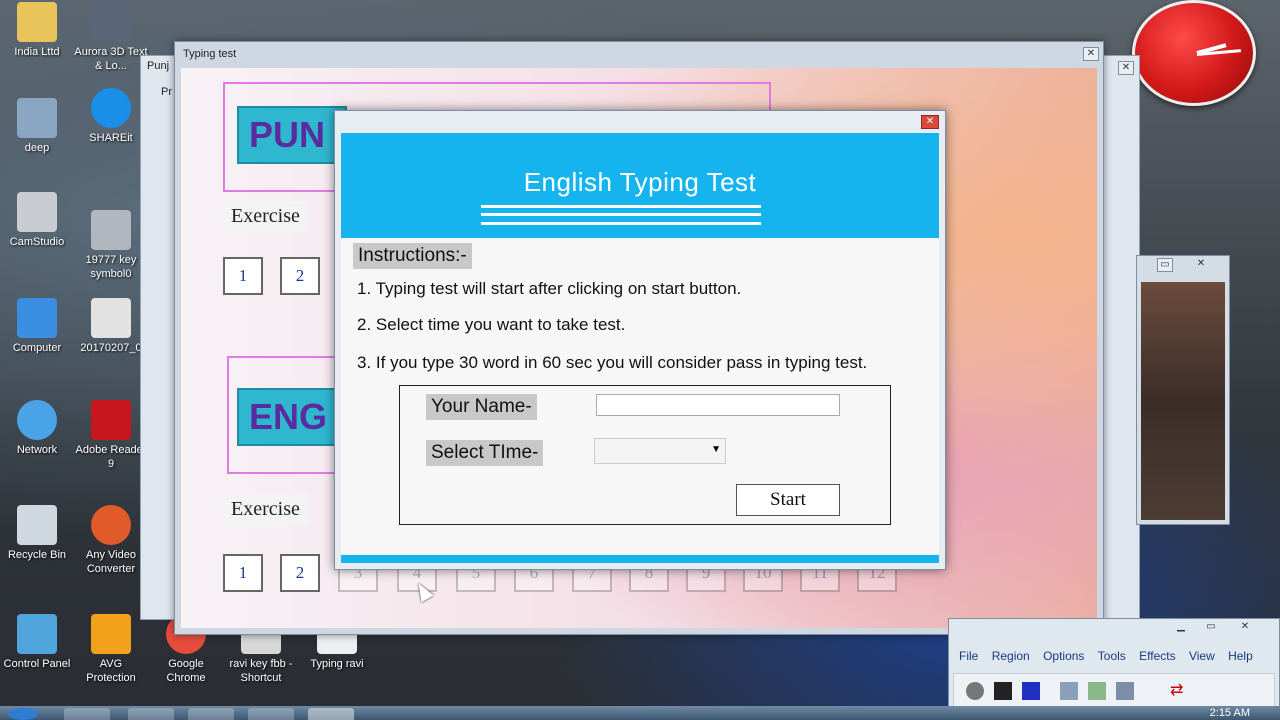 The width and height of the screenshot is (1280, 720). I want to click on desktop-icon-camstudio: CamStudio, so click(37, 220).